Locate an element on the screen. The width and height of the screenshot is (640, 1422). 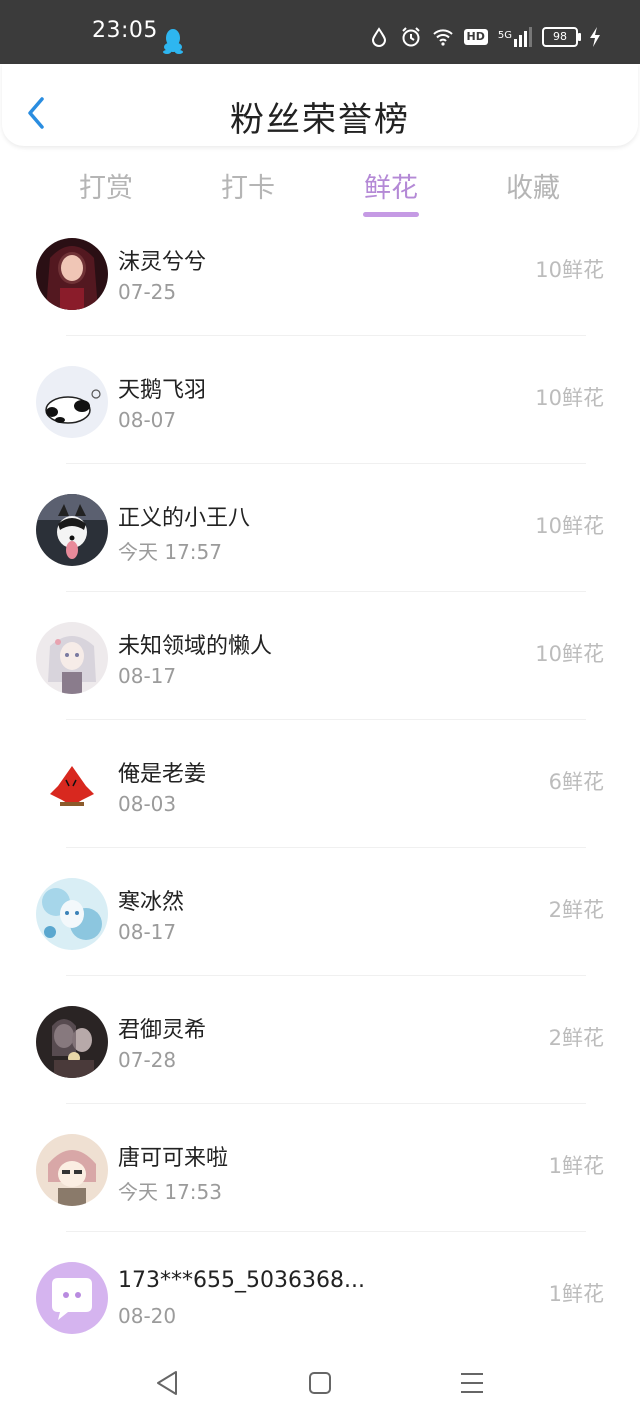
active-tab-indicator is located at coordinates (391, 214).